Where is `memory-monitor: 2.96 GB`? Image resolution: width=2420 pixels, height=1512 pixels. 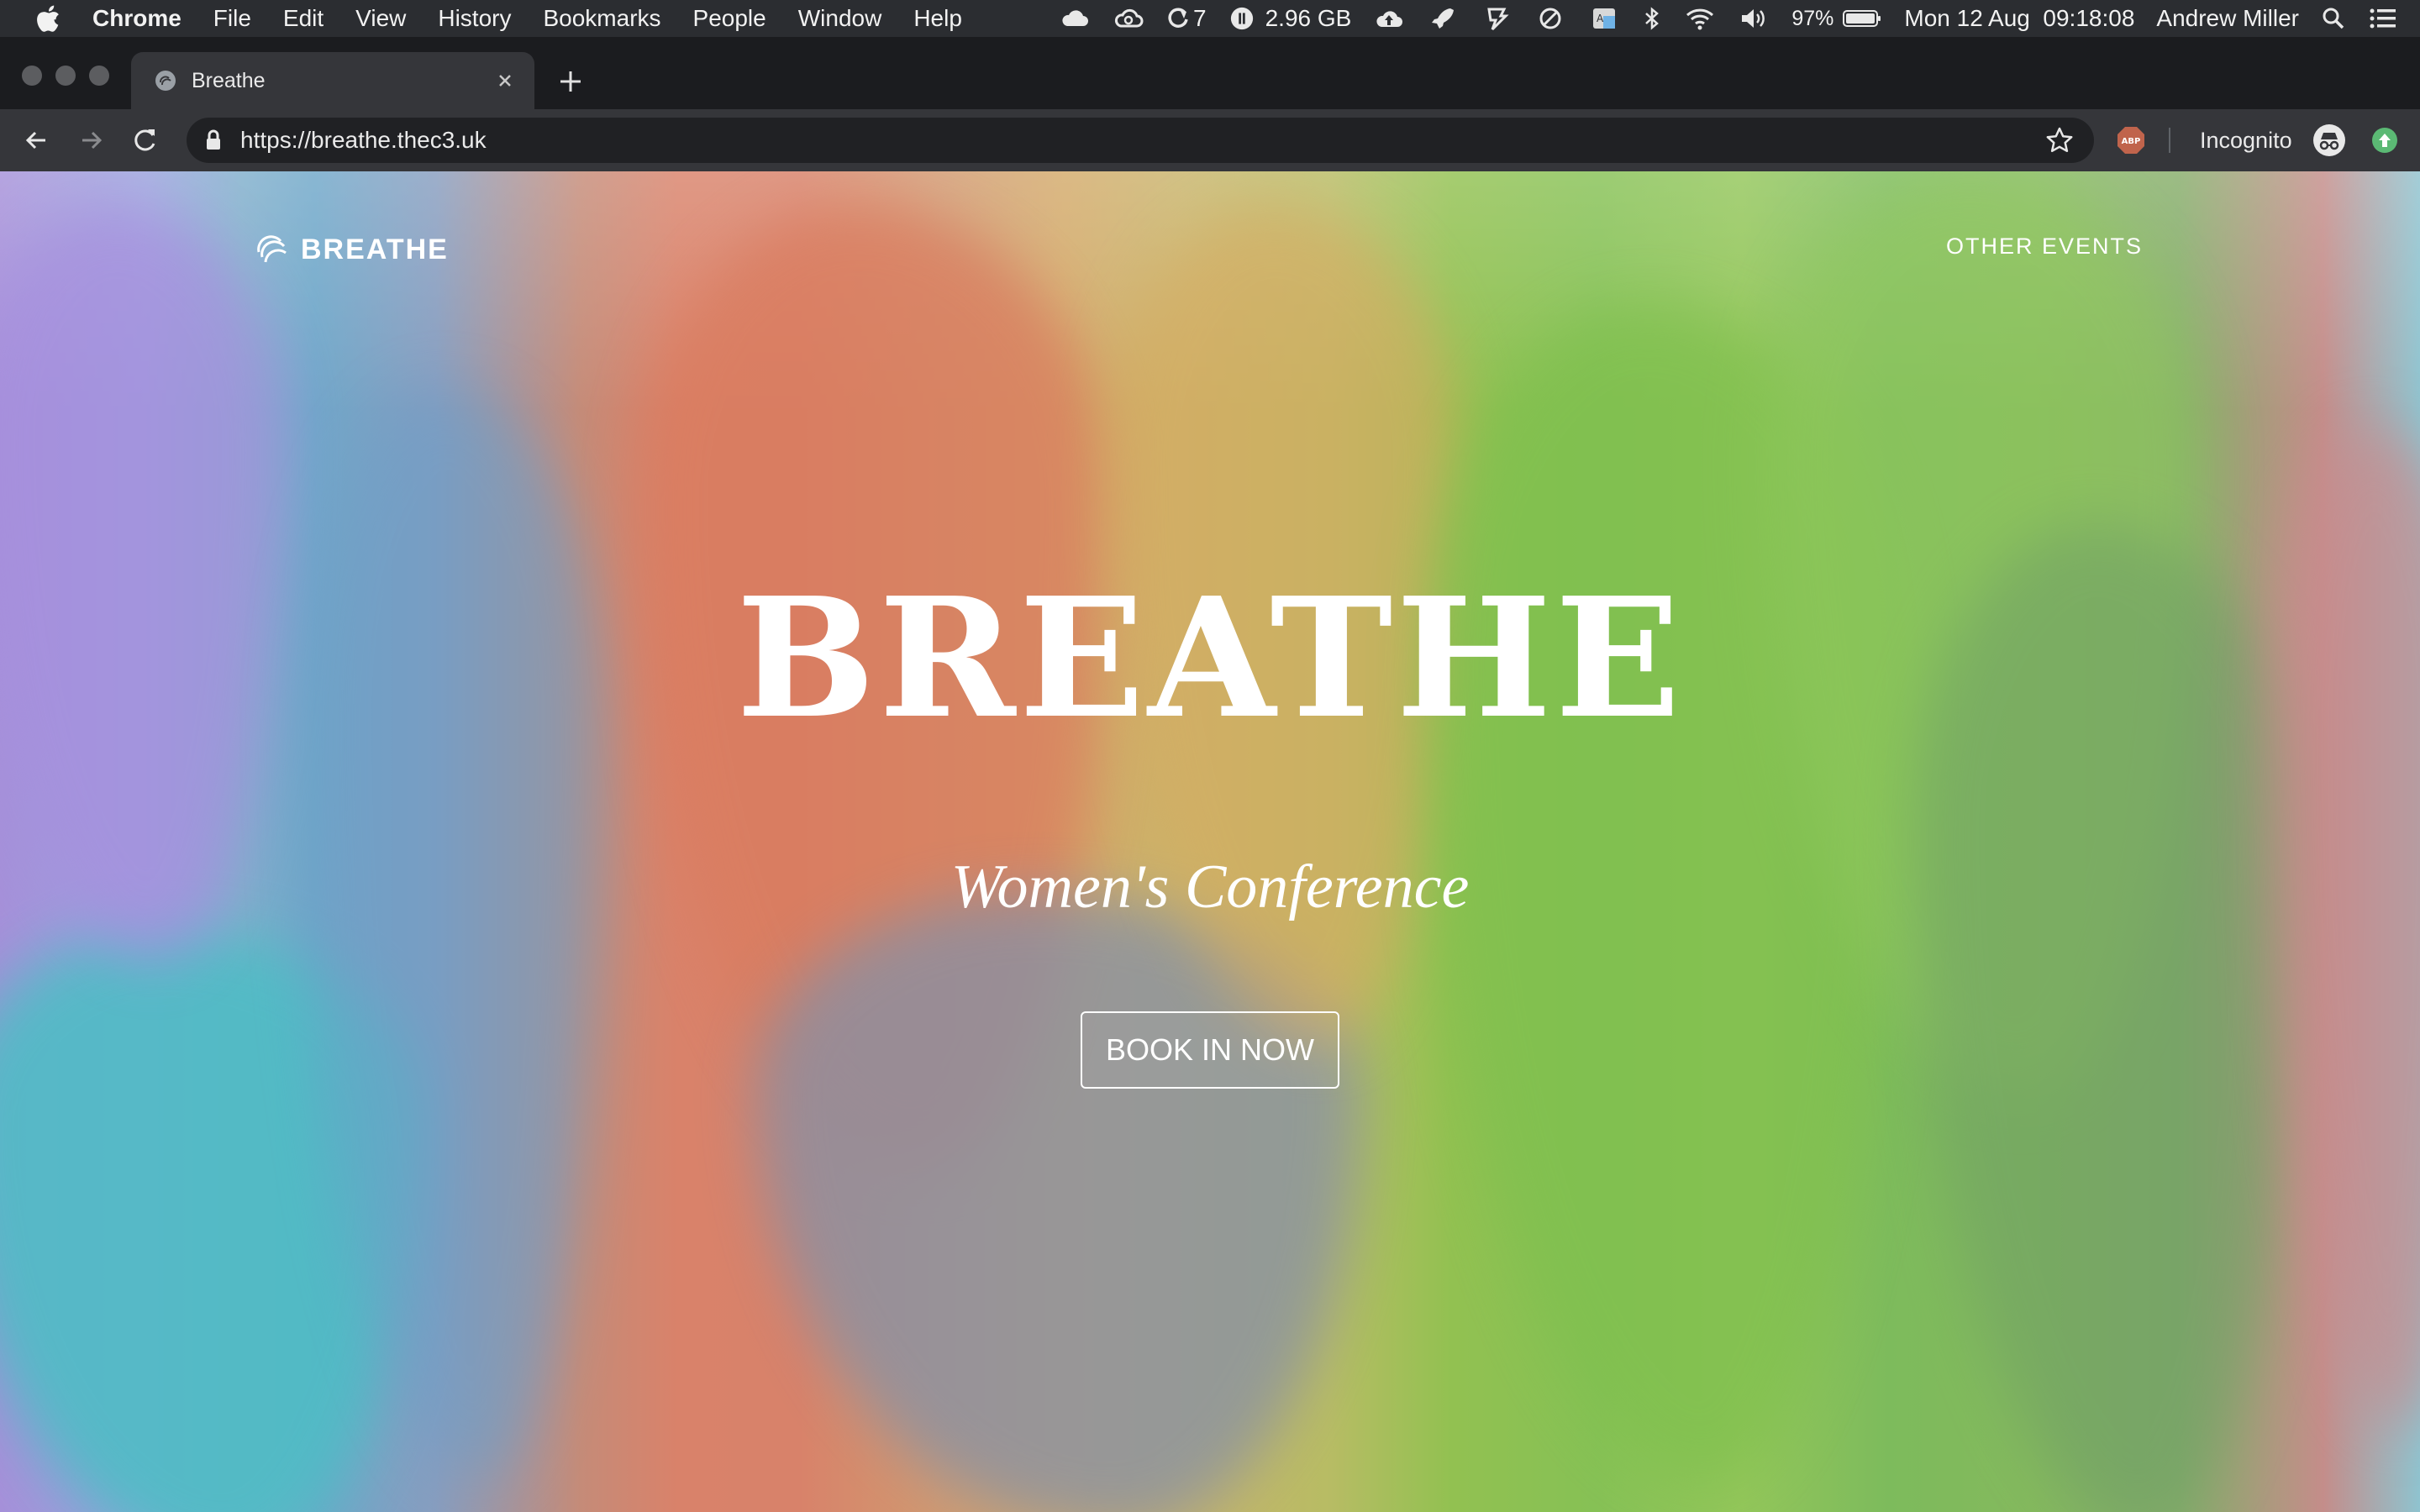 memory-monitor: 2.96 GB is located at coordinates (1290, 18).